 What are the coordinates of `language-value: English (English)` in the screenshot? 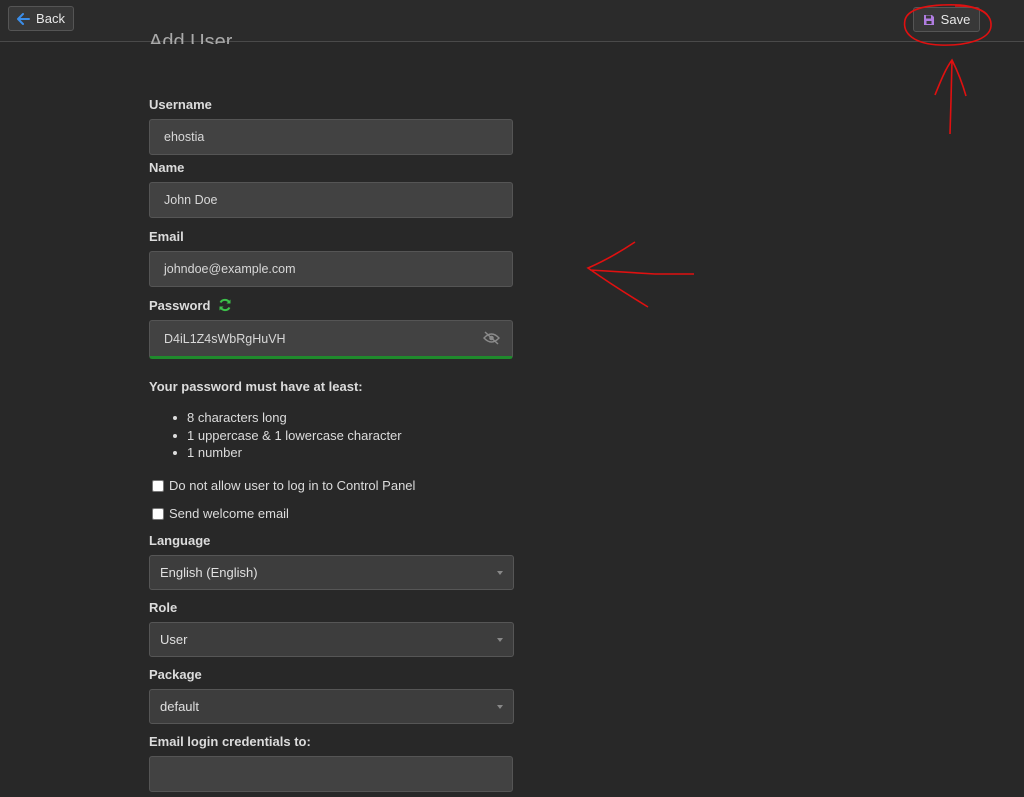 It's located at (209, 572).